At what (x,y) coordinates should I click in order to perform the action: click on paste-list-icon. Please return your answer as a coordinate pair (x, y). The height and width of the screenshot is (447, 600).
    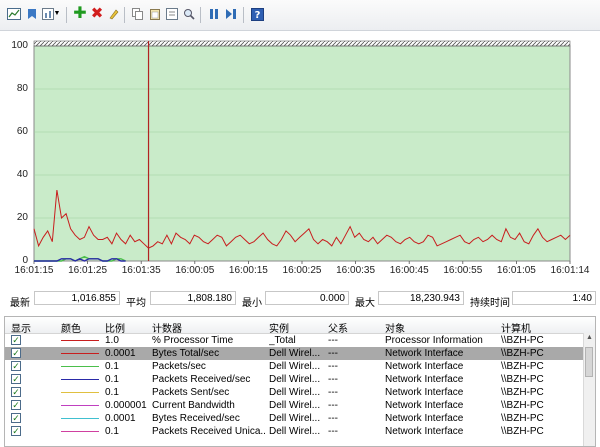
    Looking at the image, I should click on (155, 14).